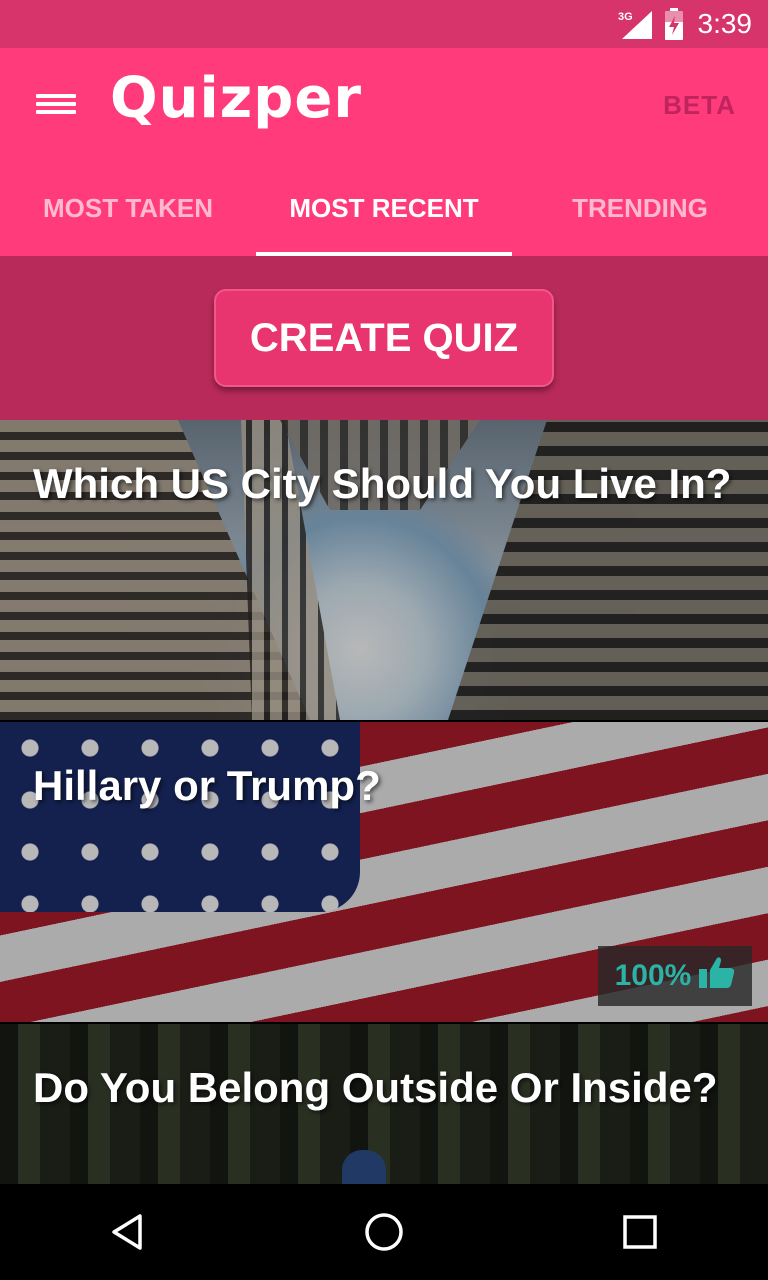  I want to click on create-quiz-section: CREATE QUIZ, so click(384, 338).